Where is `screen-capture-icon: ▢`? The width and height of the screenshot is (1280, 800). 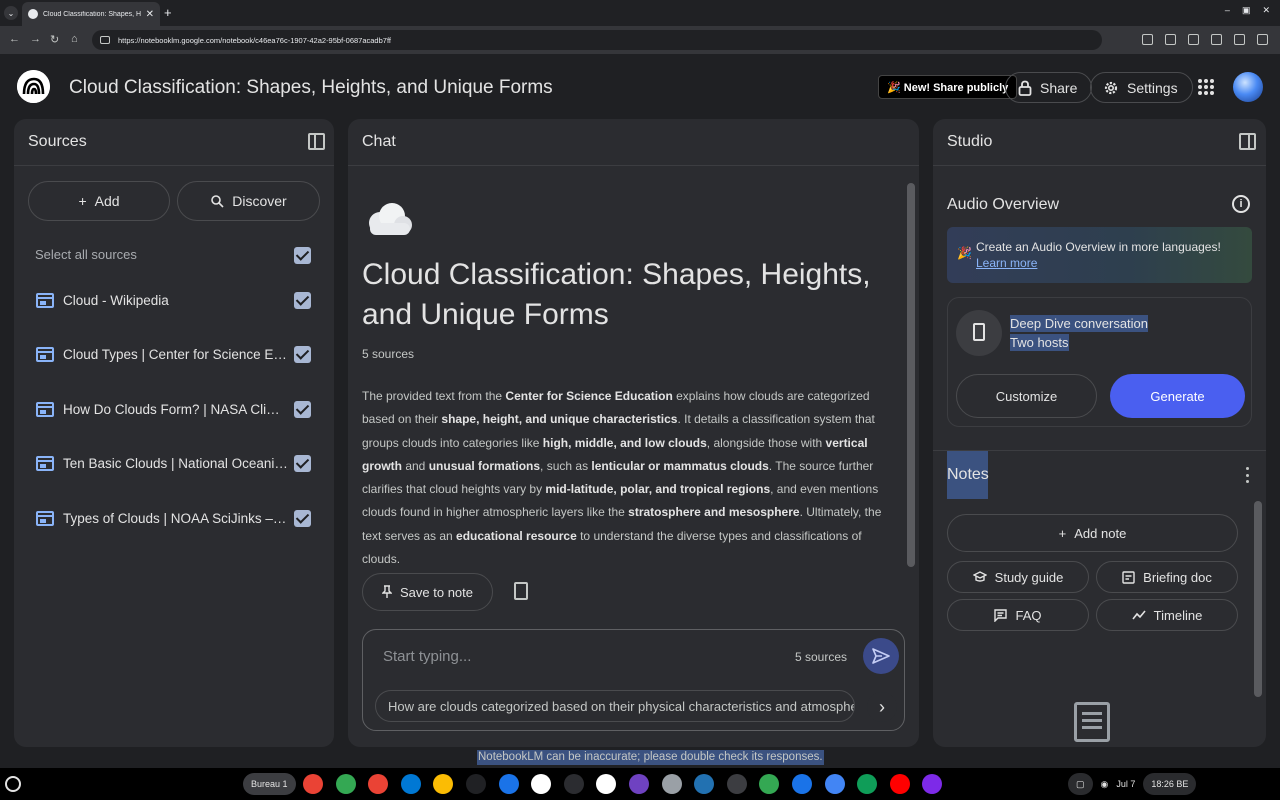
screen-capture-icon: ▢ is located at coordinates (1080, 784).